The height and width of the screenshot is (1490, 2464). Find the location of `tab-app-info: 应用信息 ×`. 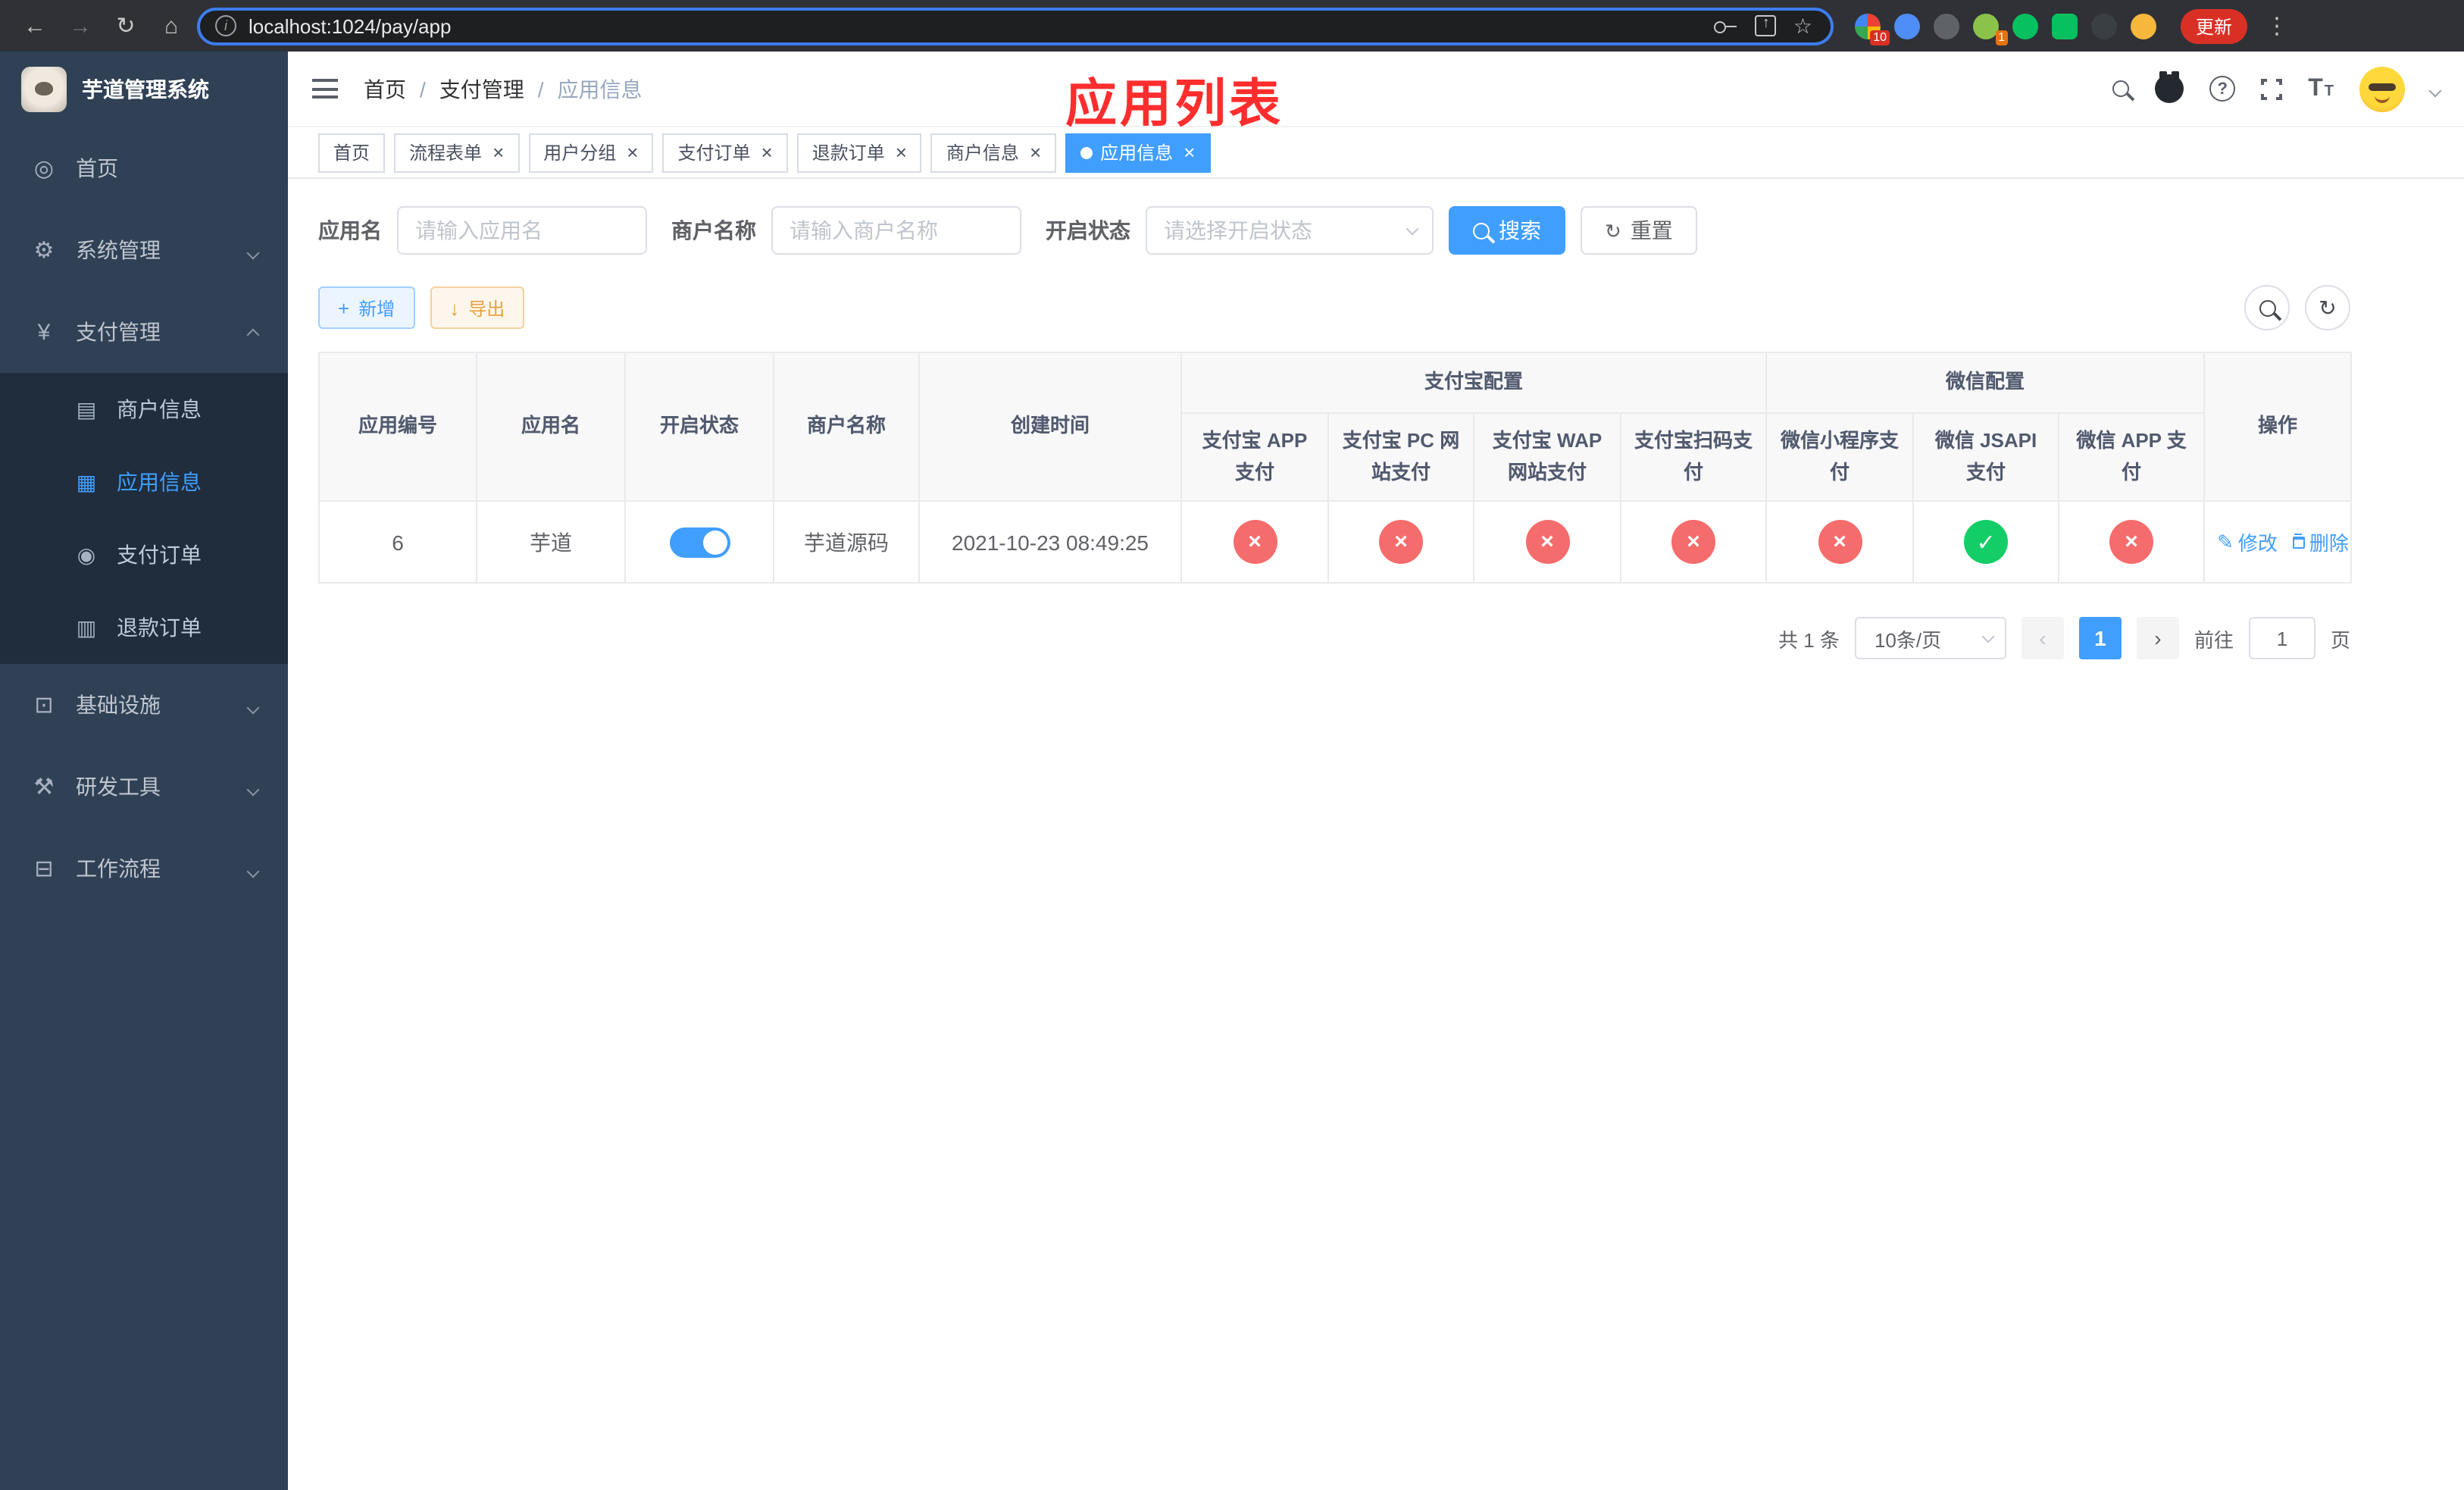

tab-app-info: 应用信息 × is located at coordinates (1138, 152).